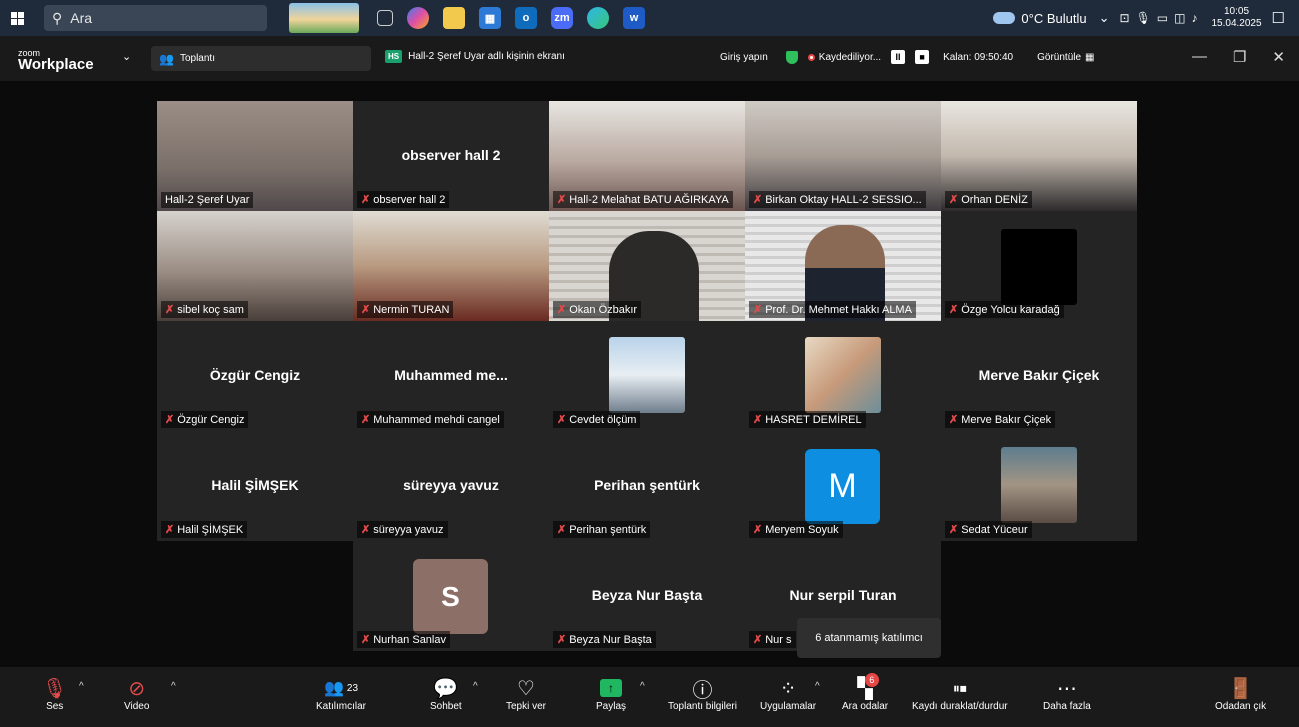 Image resolution: width=1299 pixels, height=727 pixels. What do you see at coordinates (475, 686) in the screenshot?
I see `chat-options-chevron-icon: ^` at bounding box center [475, 686].